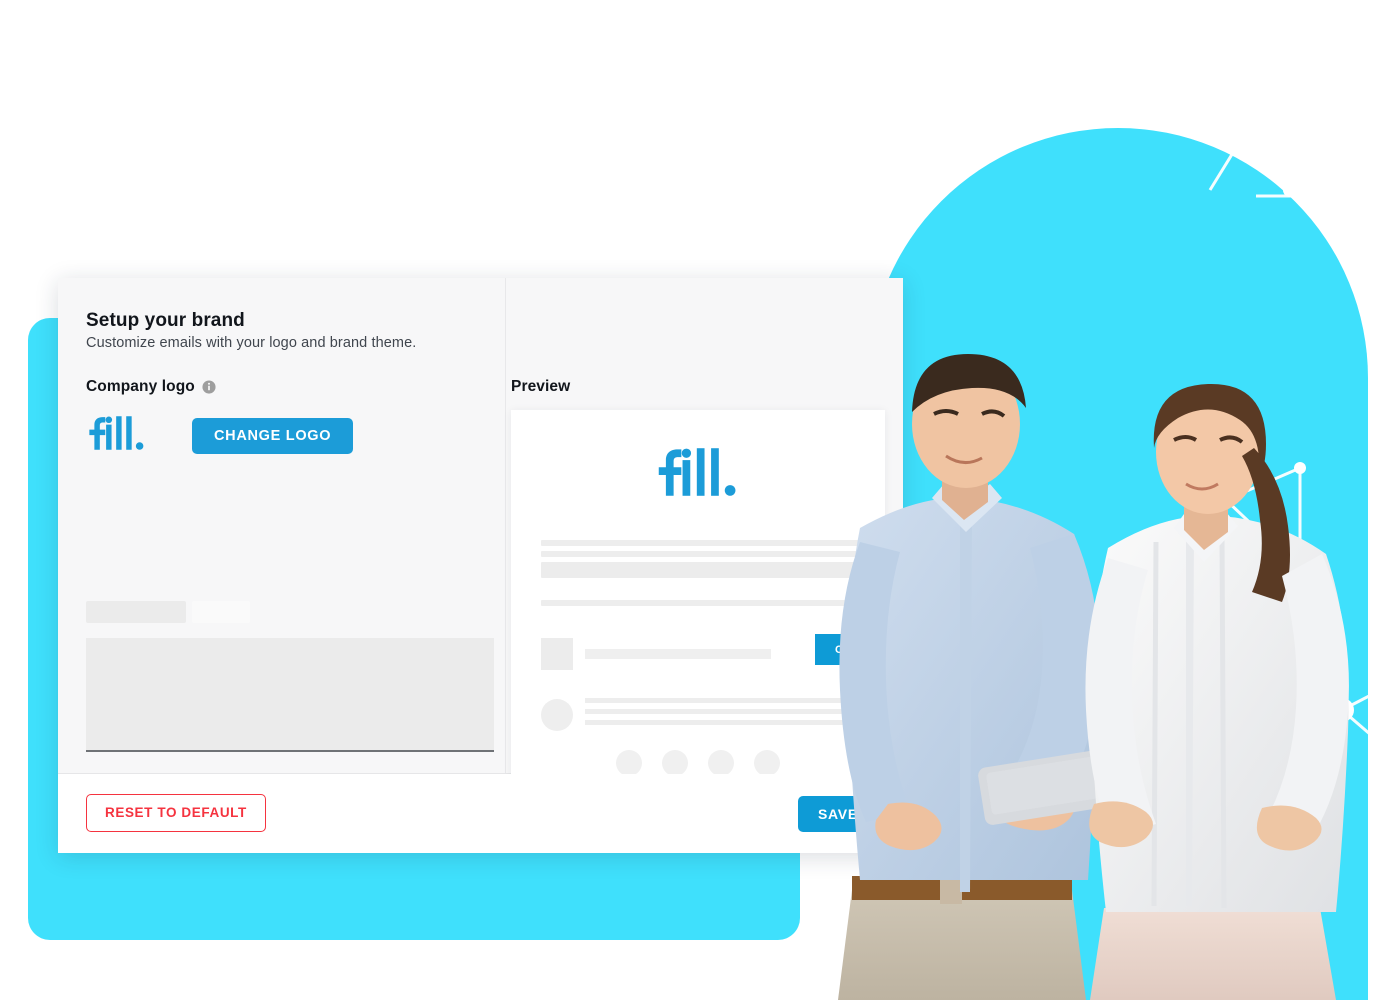 This screenshot has height=1000, width=1400. What do you see at coordinates (140, 386) in the screenshot?
I see `company-logo-label-text: Company logo` at bounding box center [140, 386].